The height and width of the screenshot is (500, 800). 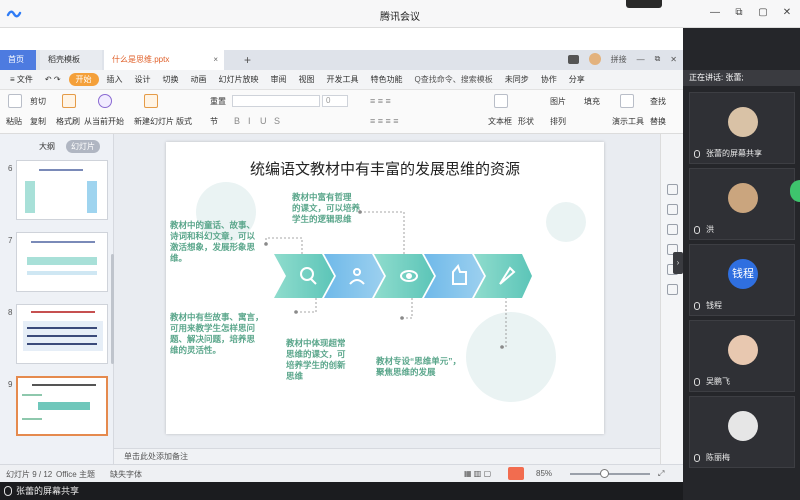 What do you see at coordinates (380, 101) in the screenshot?
I see `align-icon: ≡ ≡ ≡` at bounding box center [380, 101].